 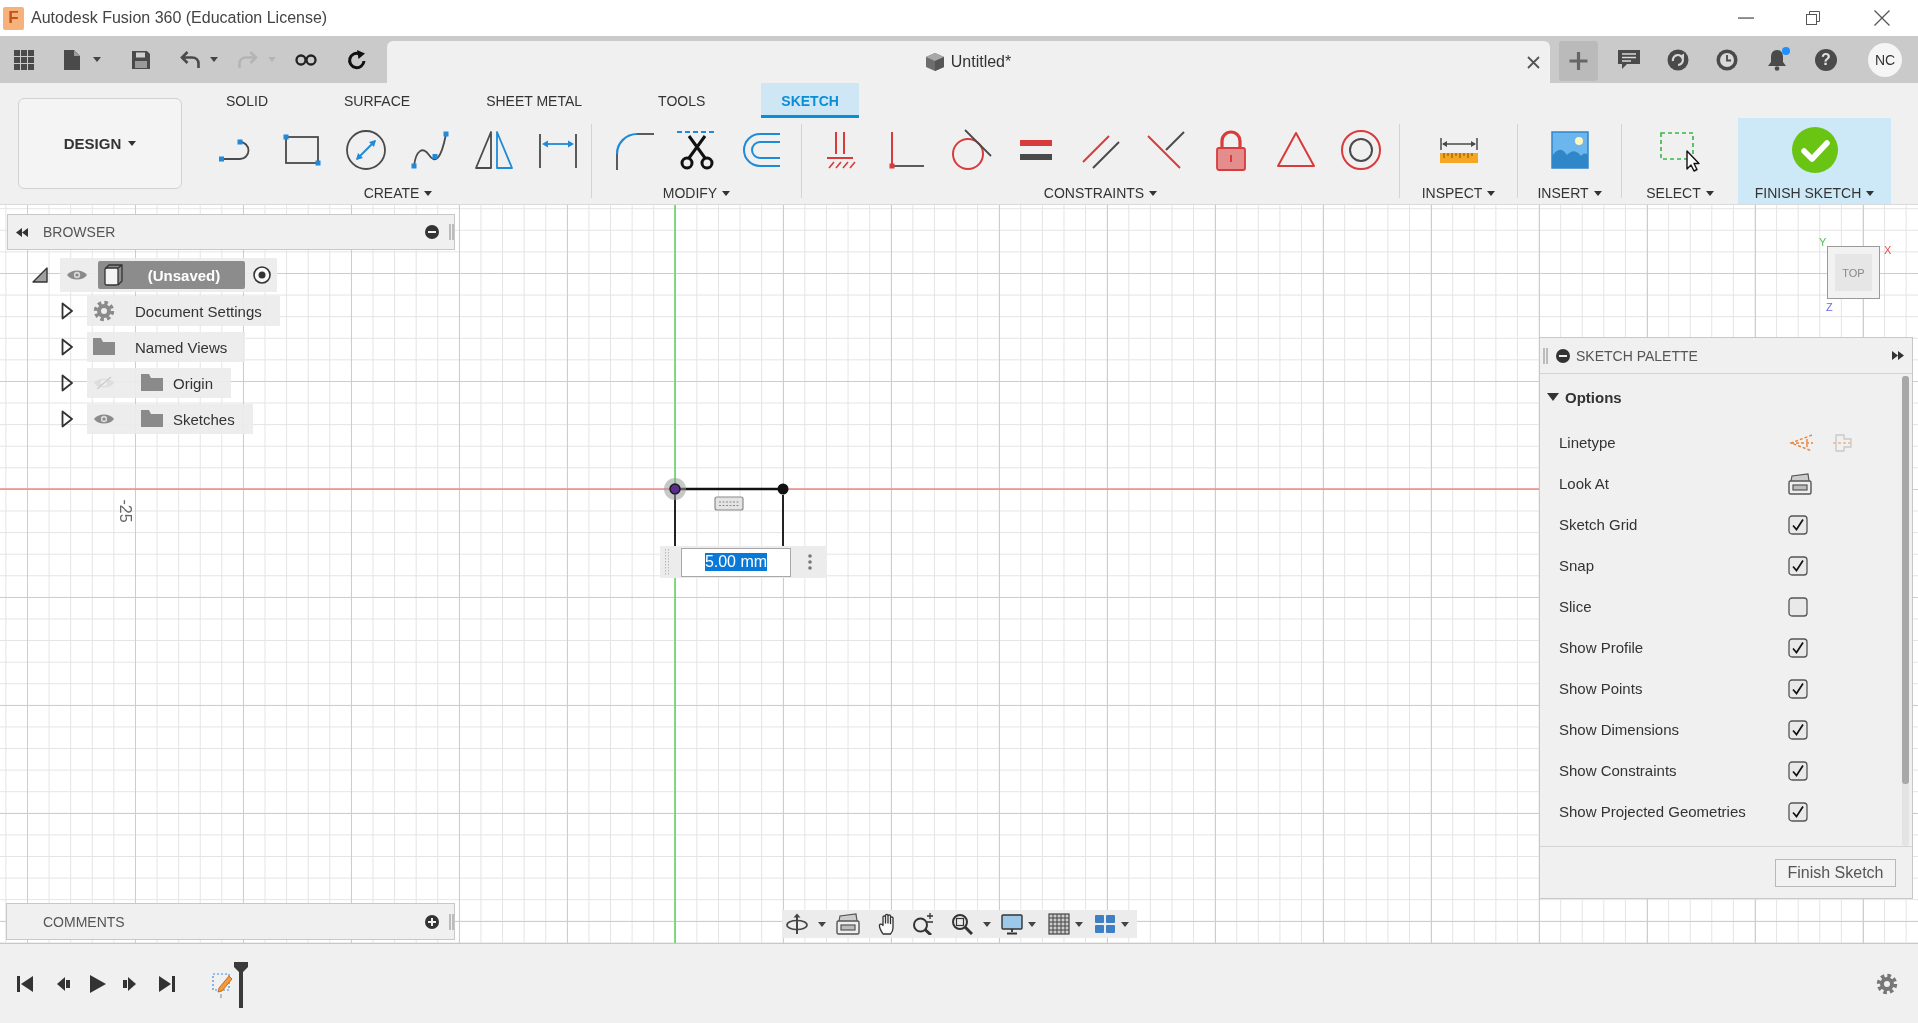 I want to click on group-menu-button: INSERT, so click(x=1569, y=193).